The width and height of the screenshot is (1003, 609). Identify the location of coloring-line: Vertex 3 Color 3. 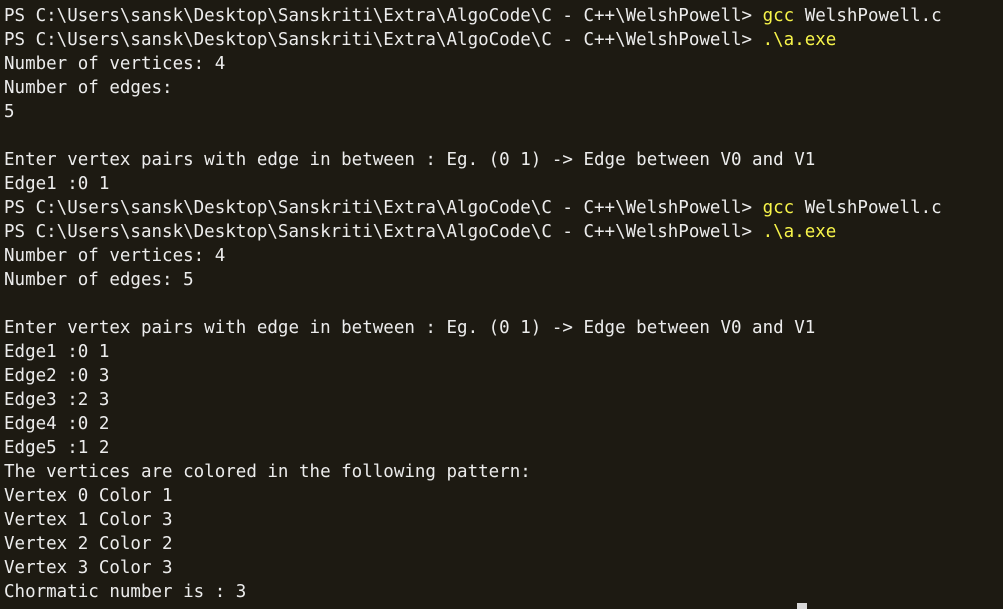
(88, 568).